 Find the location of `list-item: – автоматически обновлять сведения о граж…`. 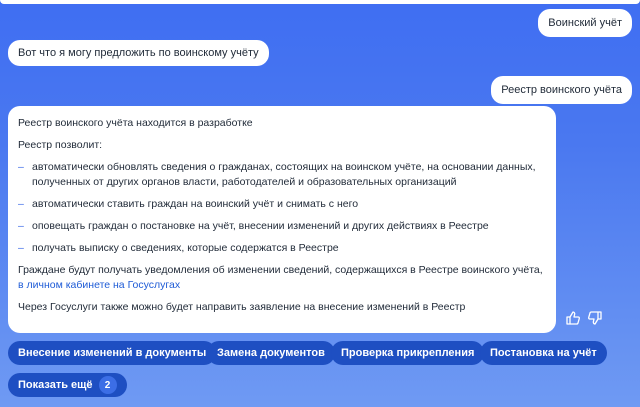

list-item: – автоматически обновлять сведения о граж… is located at coordinates (277, 174).